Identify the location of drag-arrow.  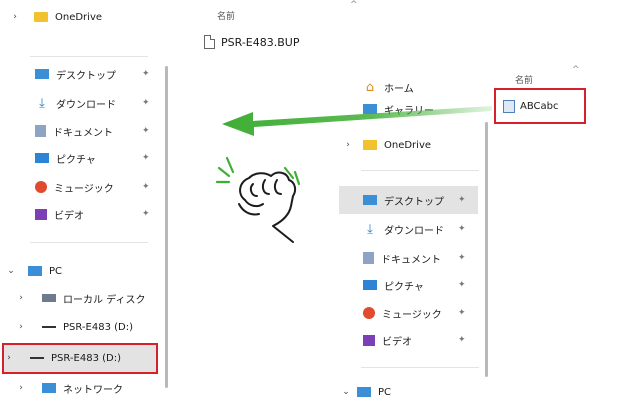
(357, 121).